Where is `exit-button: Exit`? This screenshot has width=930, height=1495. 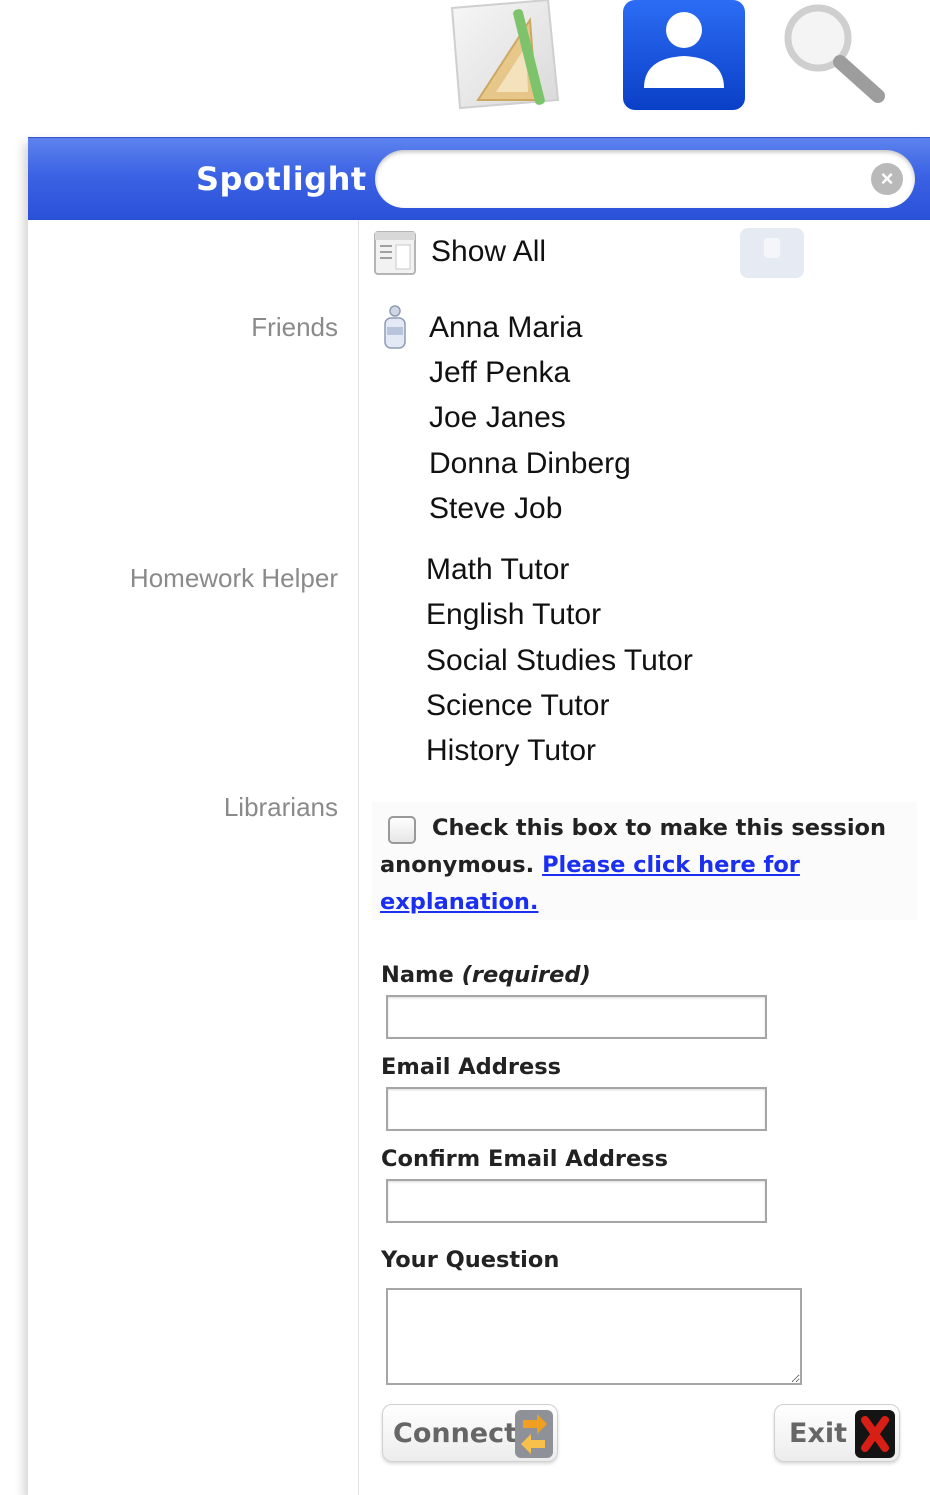 exit-button: Exit is located at coordinates (837, 1433).